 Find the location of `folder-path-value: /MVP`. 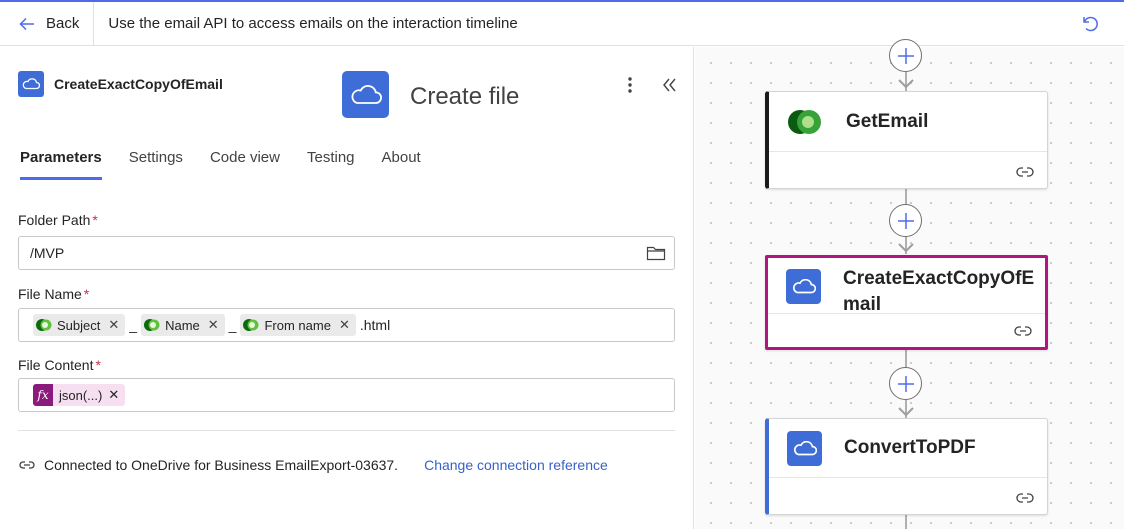

folder-path-value: /MVP is located at coordinates (47, 253).